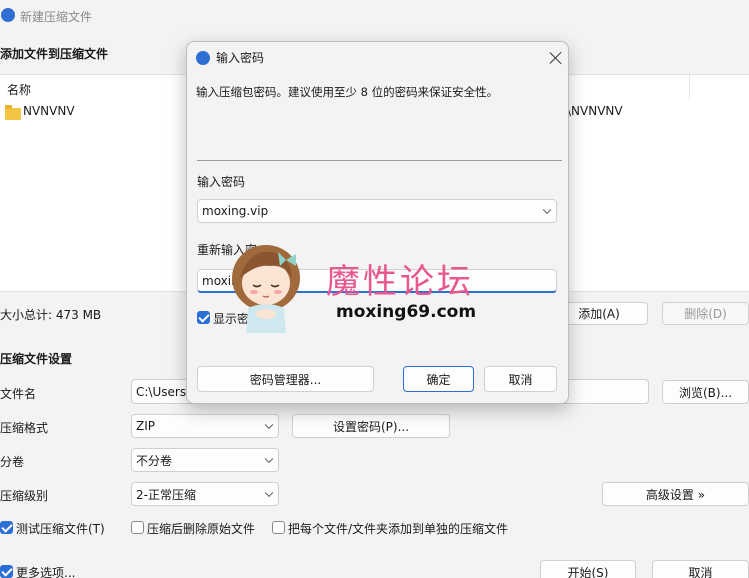  What do you see at coordinates (137, 527) in the screenshot?
I see `delete-after-checkbox` at bounding box center [137, 527].